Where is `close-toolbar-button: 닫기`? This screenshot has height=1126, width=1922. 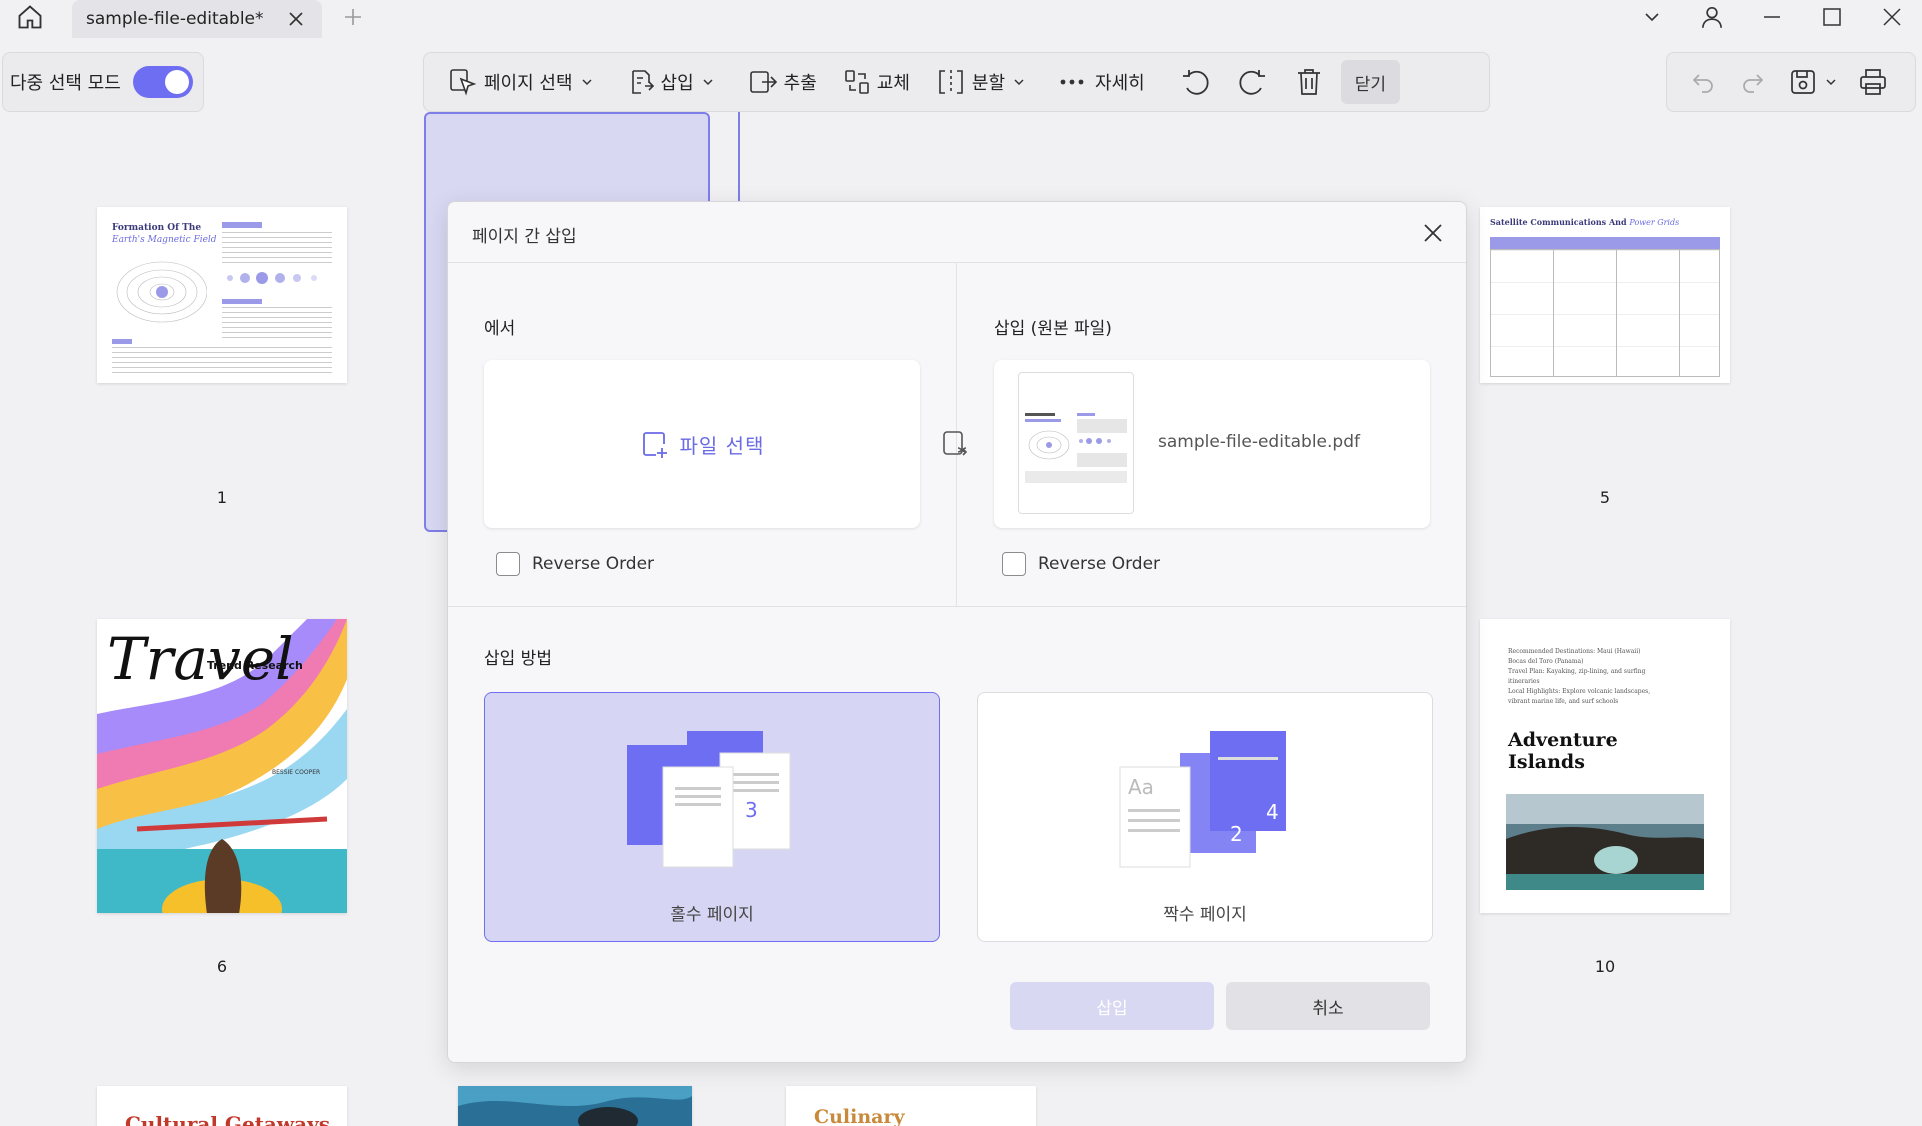 close-toolbar-button: 닫기 is located at coordinates (1370, 82).